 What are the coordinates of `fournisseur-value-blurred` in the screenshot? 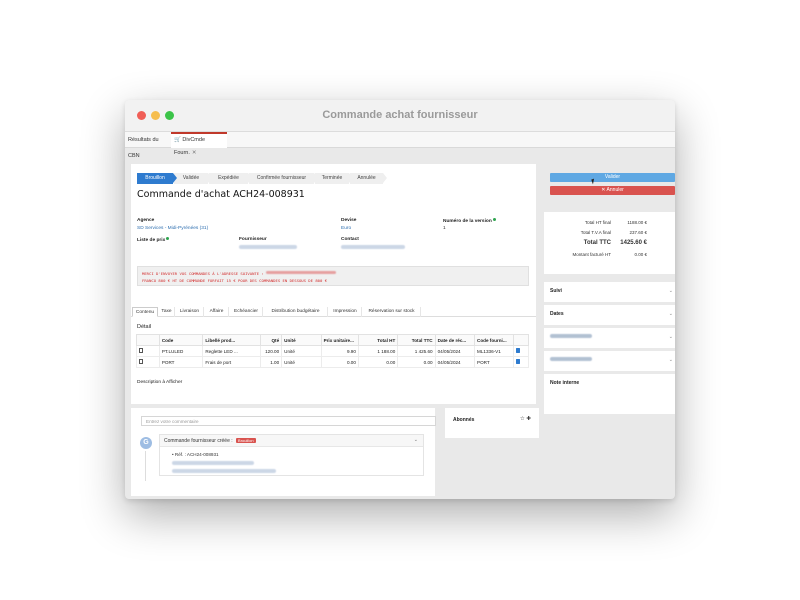 It's located at (268, 247).